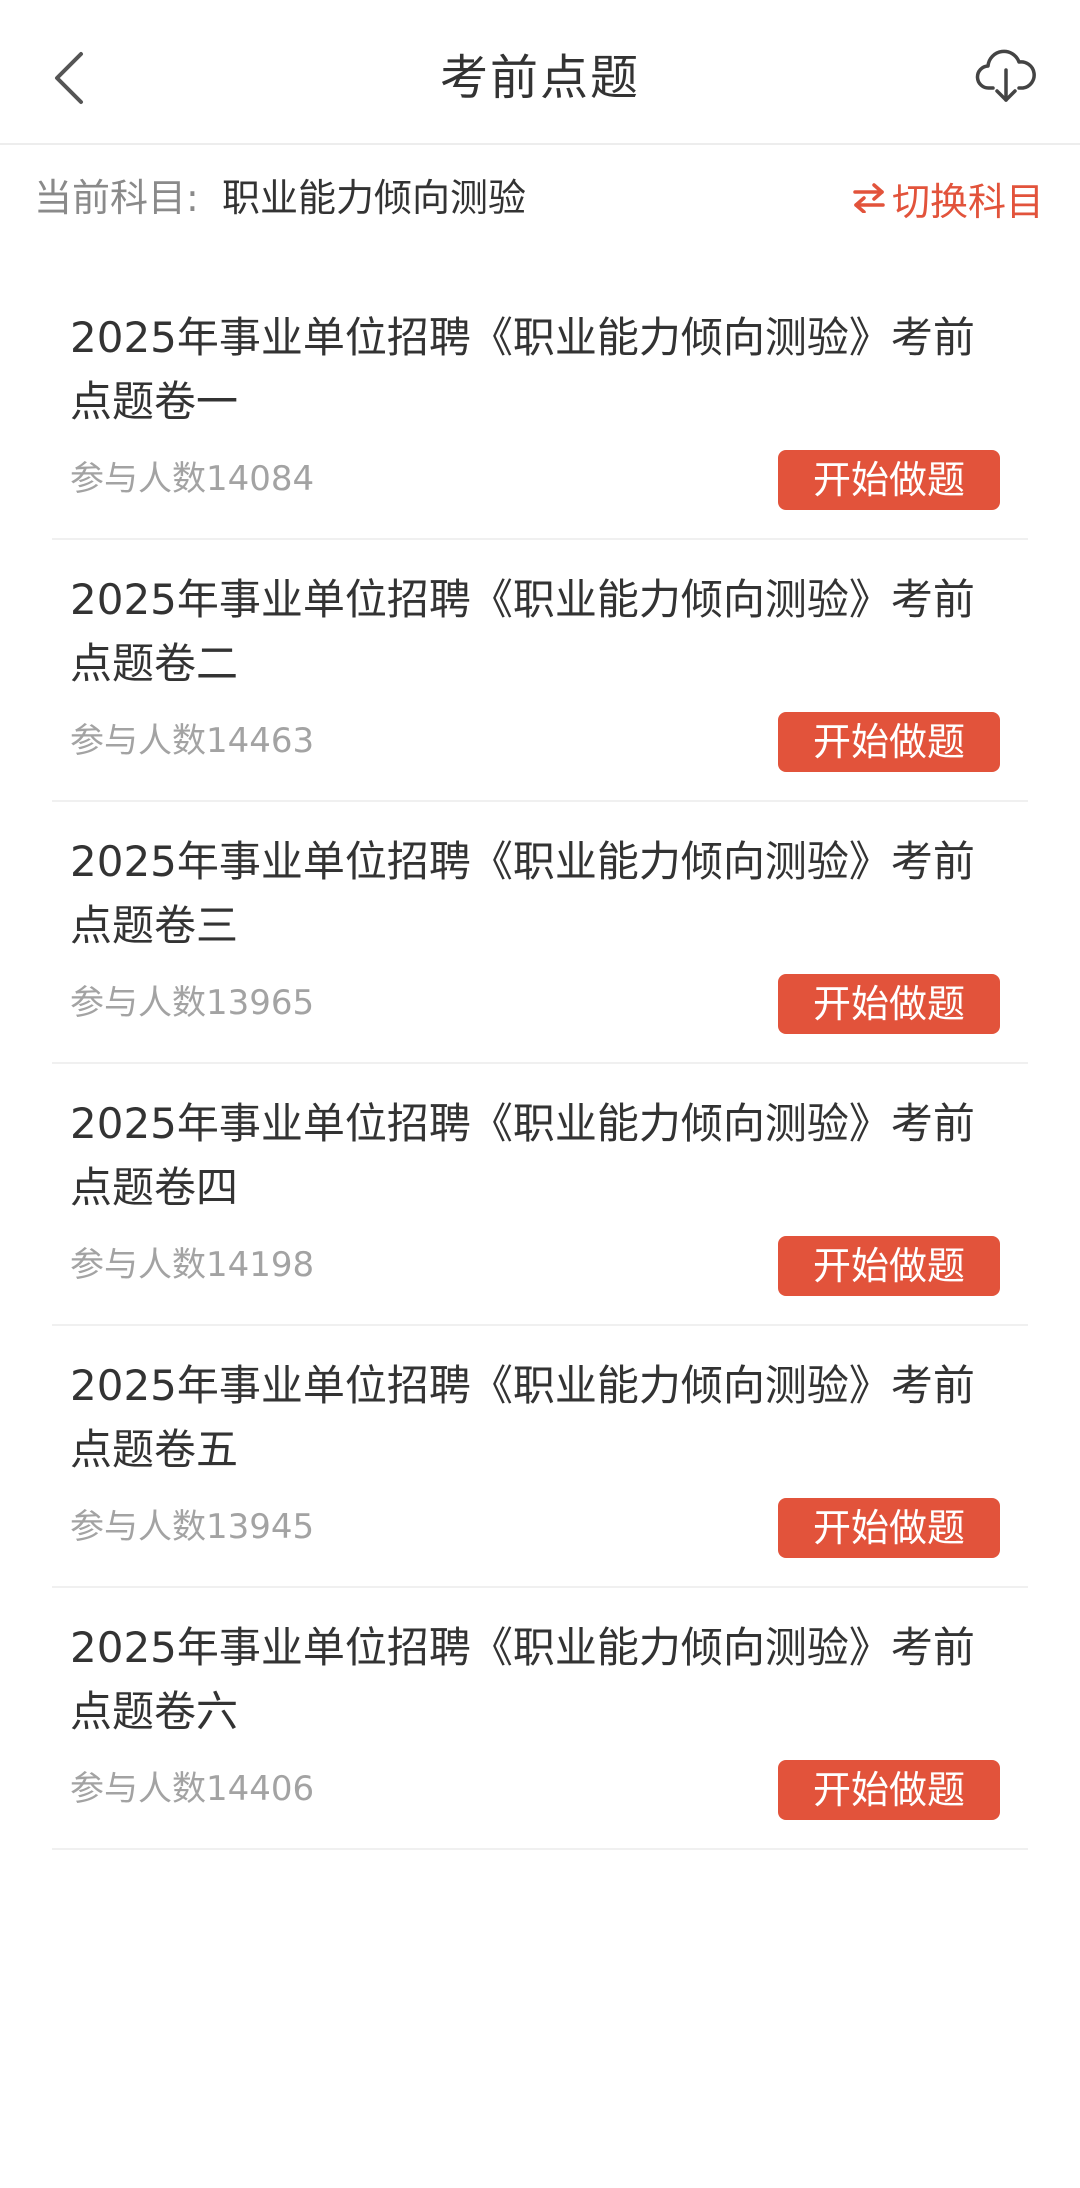 The height and width of the screenshot is (2188, 1080). Describe the element at coordinates (192, 1789) in the screenshot. I see `participant-count: 参与人数14406` at that location.